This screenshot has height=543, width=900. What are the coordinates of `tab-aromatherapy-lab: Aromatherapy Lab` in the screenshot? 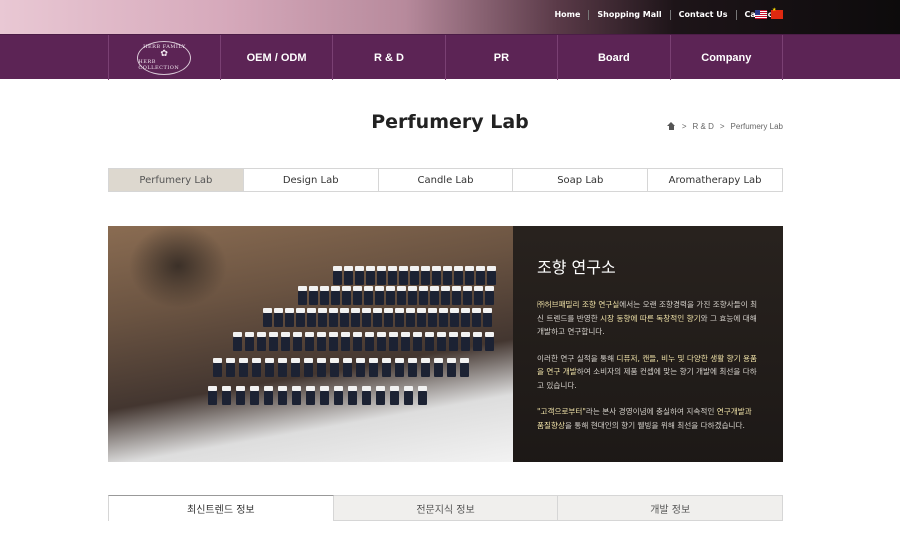 It's located at (715, 180).